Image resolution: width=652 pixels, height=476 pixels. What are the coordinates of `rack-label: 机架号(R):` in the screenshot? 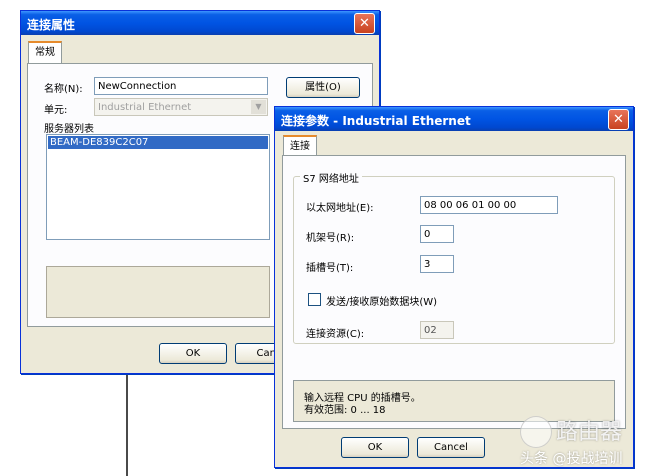 It's located at (330, 238).